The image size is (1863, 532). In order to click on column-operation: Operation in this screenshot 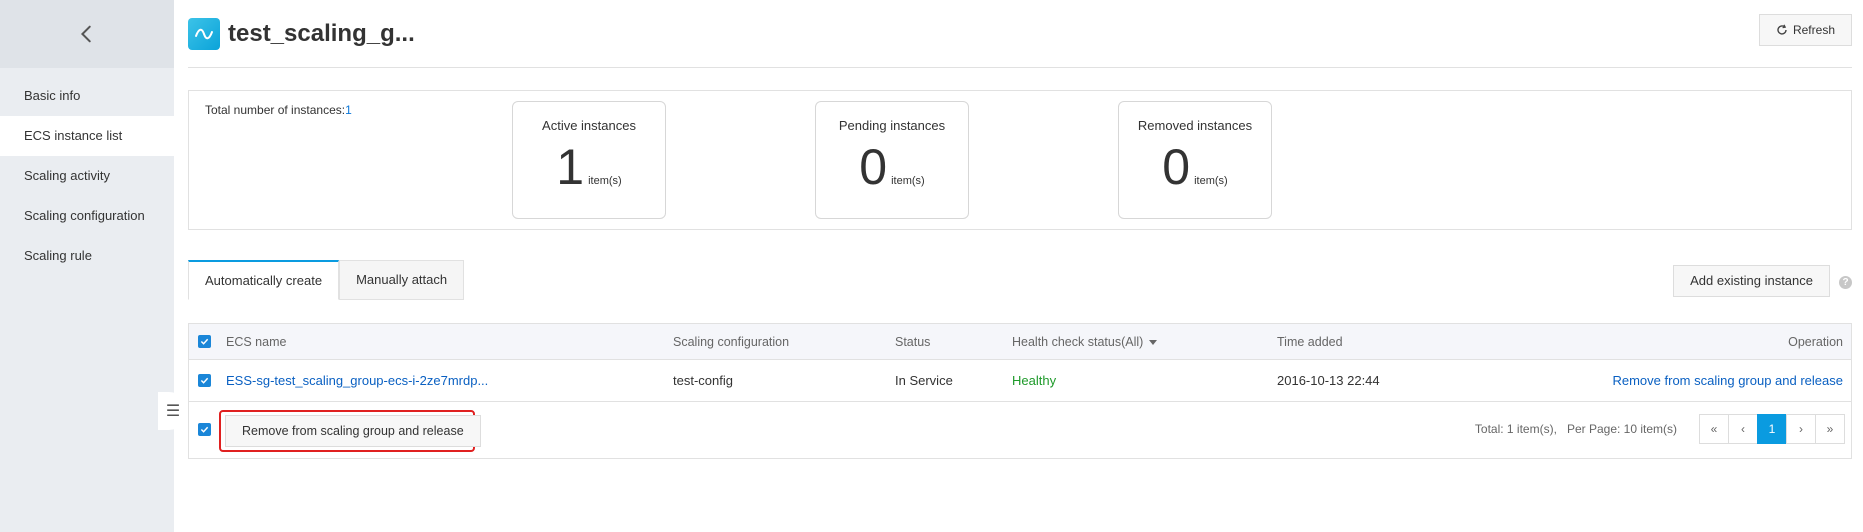, I will do `click(1815, 341)`.